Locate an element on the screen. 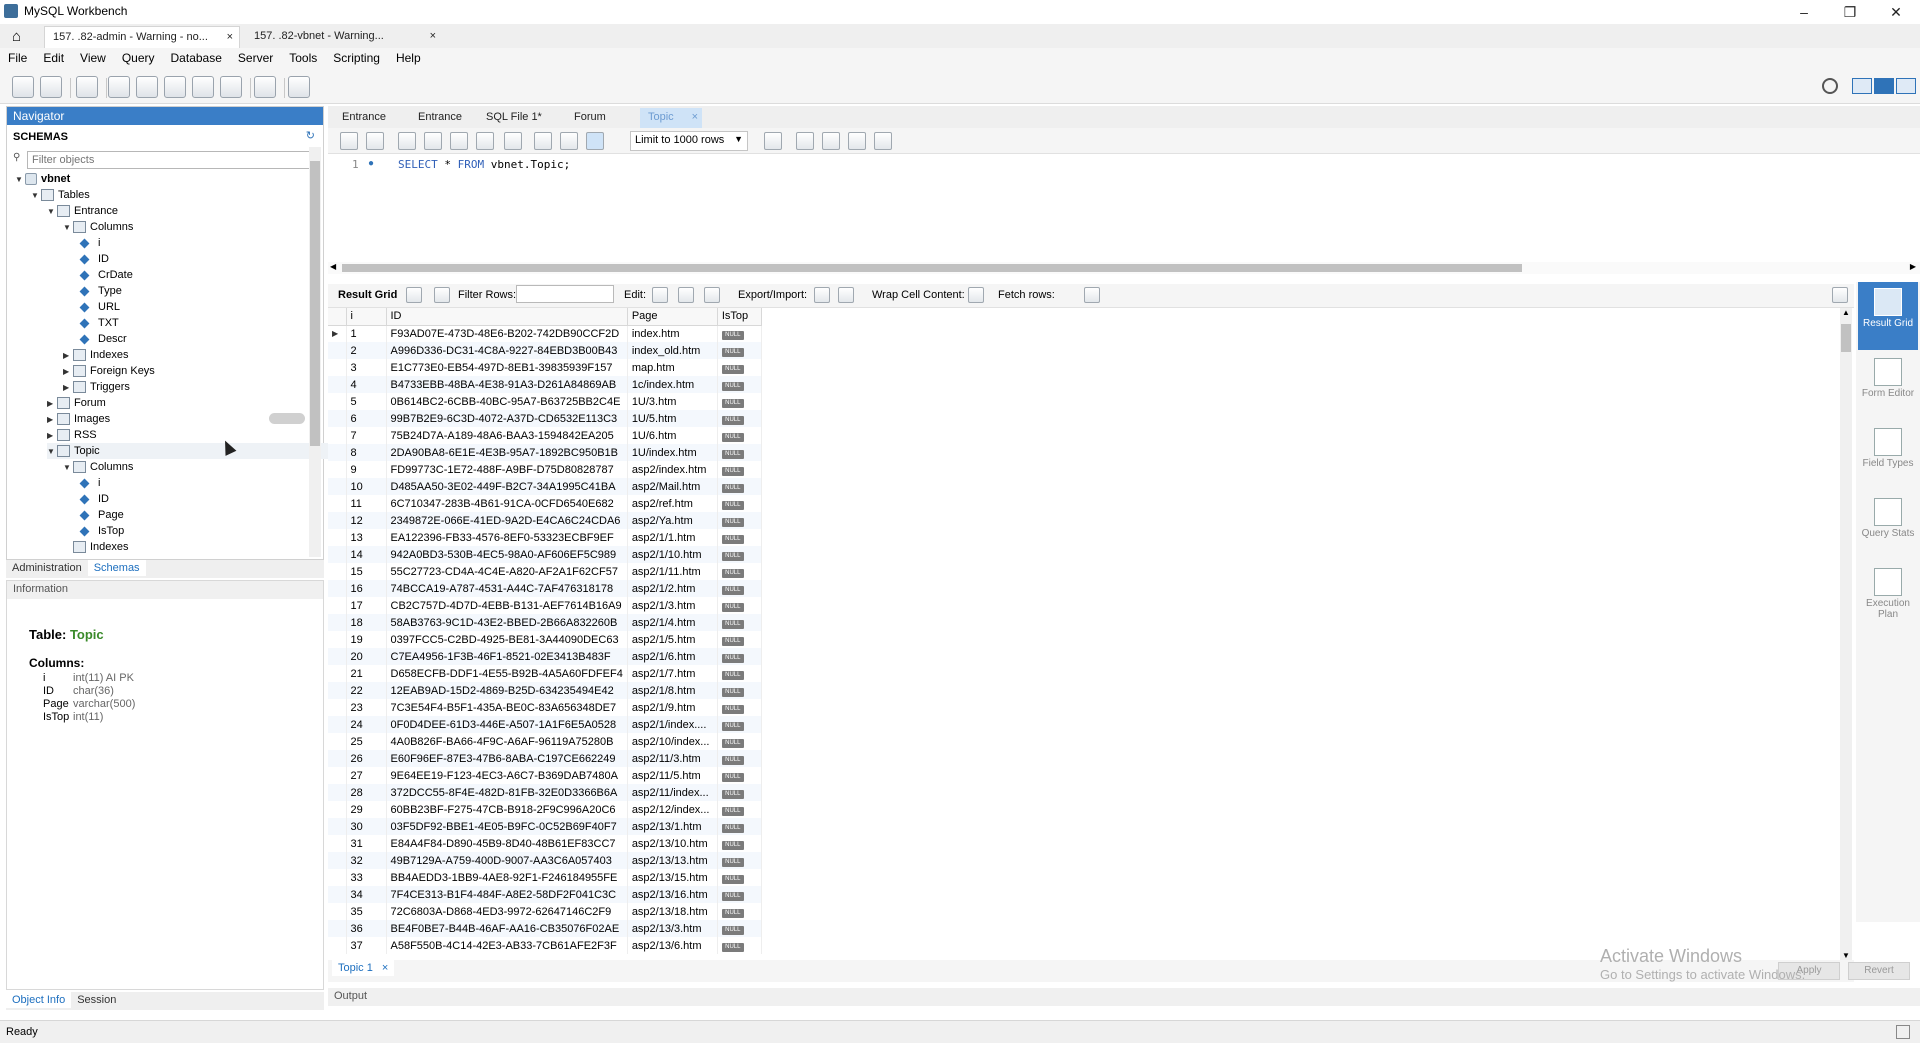 The height and width of the screenshot is (1043, 1920). chevron-down-icon: ▼ is located at coordinates (52, 212).